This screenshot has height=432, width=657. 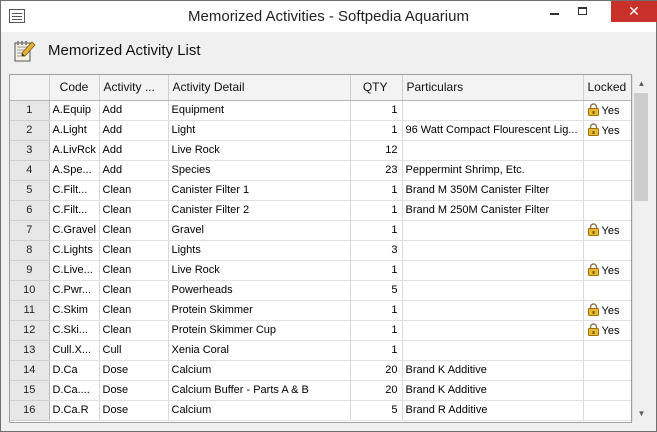 I want to click on column-header-code: Code, so click(x=74, y=88).